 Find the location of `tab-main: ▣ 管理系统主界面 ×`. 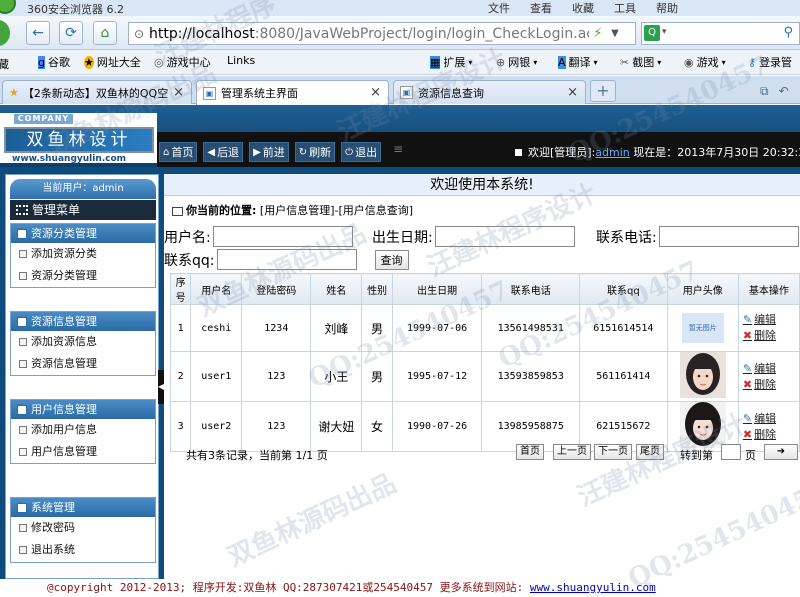

tab-main: ▣ 管理系统主界面 × is located at coordinates (292, 92).